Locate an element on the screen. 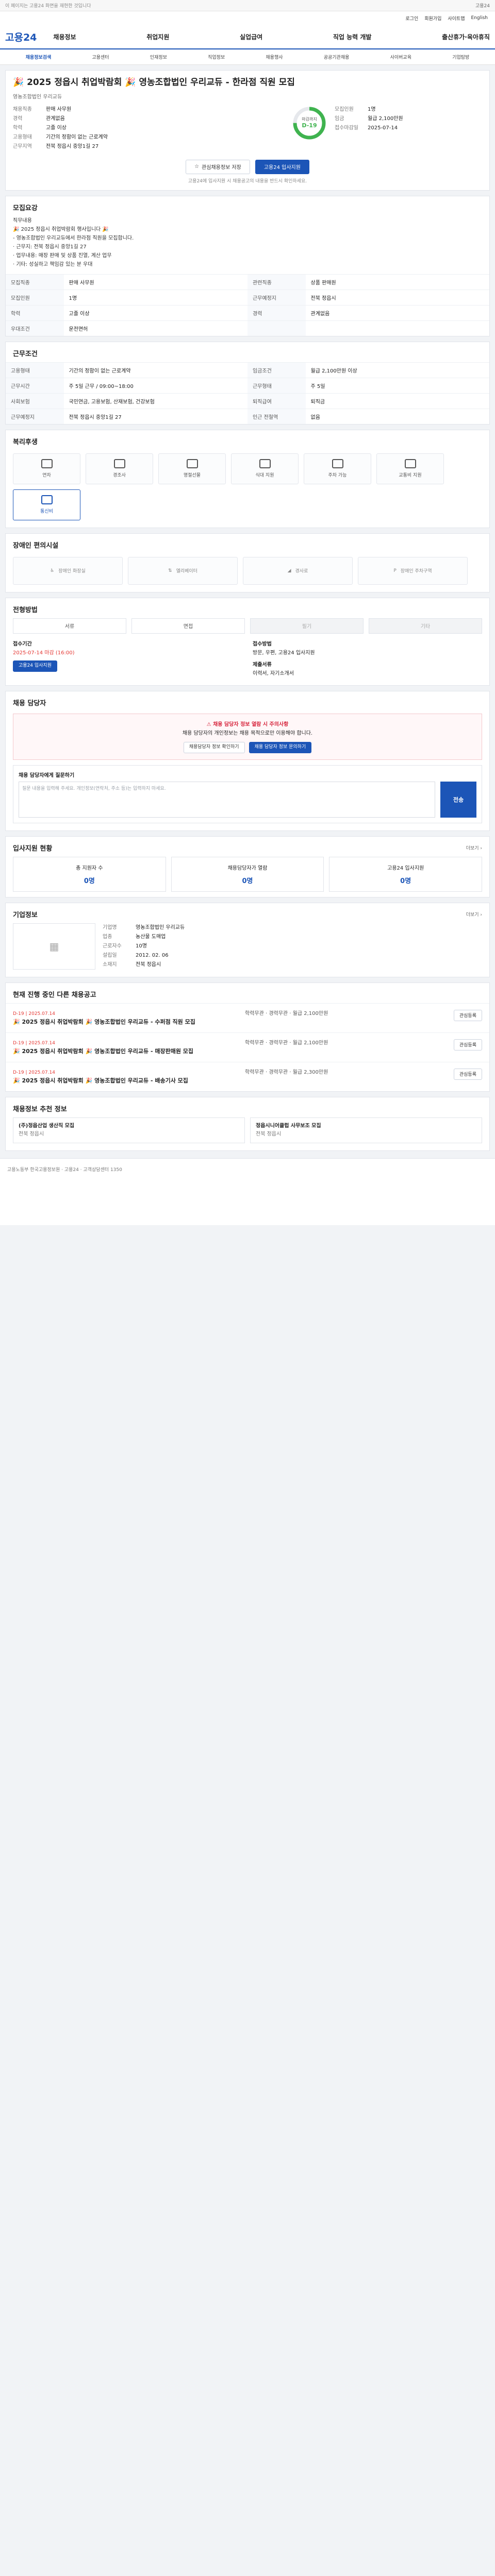 The width and height of the screenshot is (495, 2576). recommend-title: (주)정읍산업 생산직 모집 is located at coordinates (129, 1126).